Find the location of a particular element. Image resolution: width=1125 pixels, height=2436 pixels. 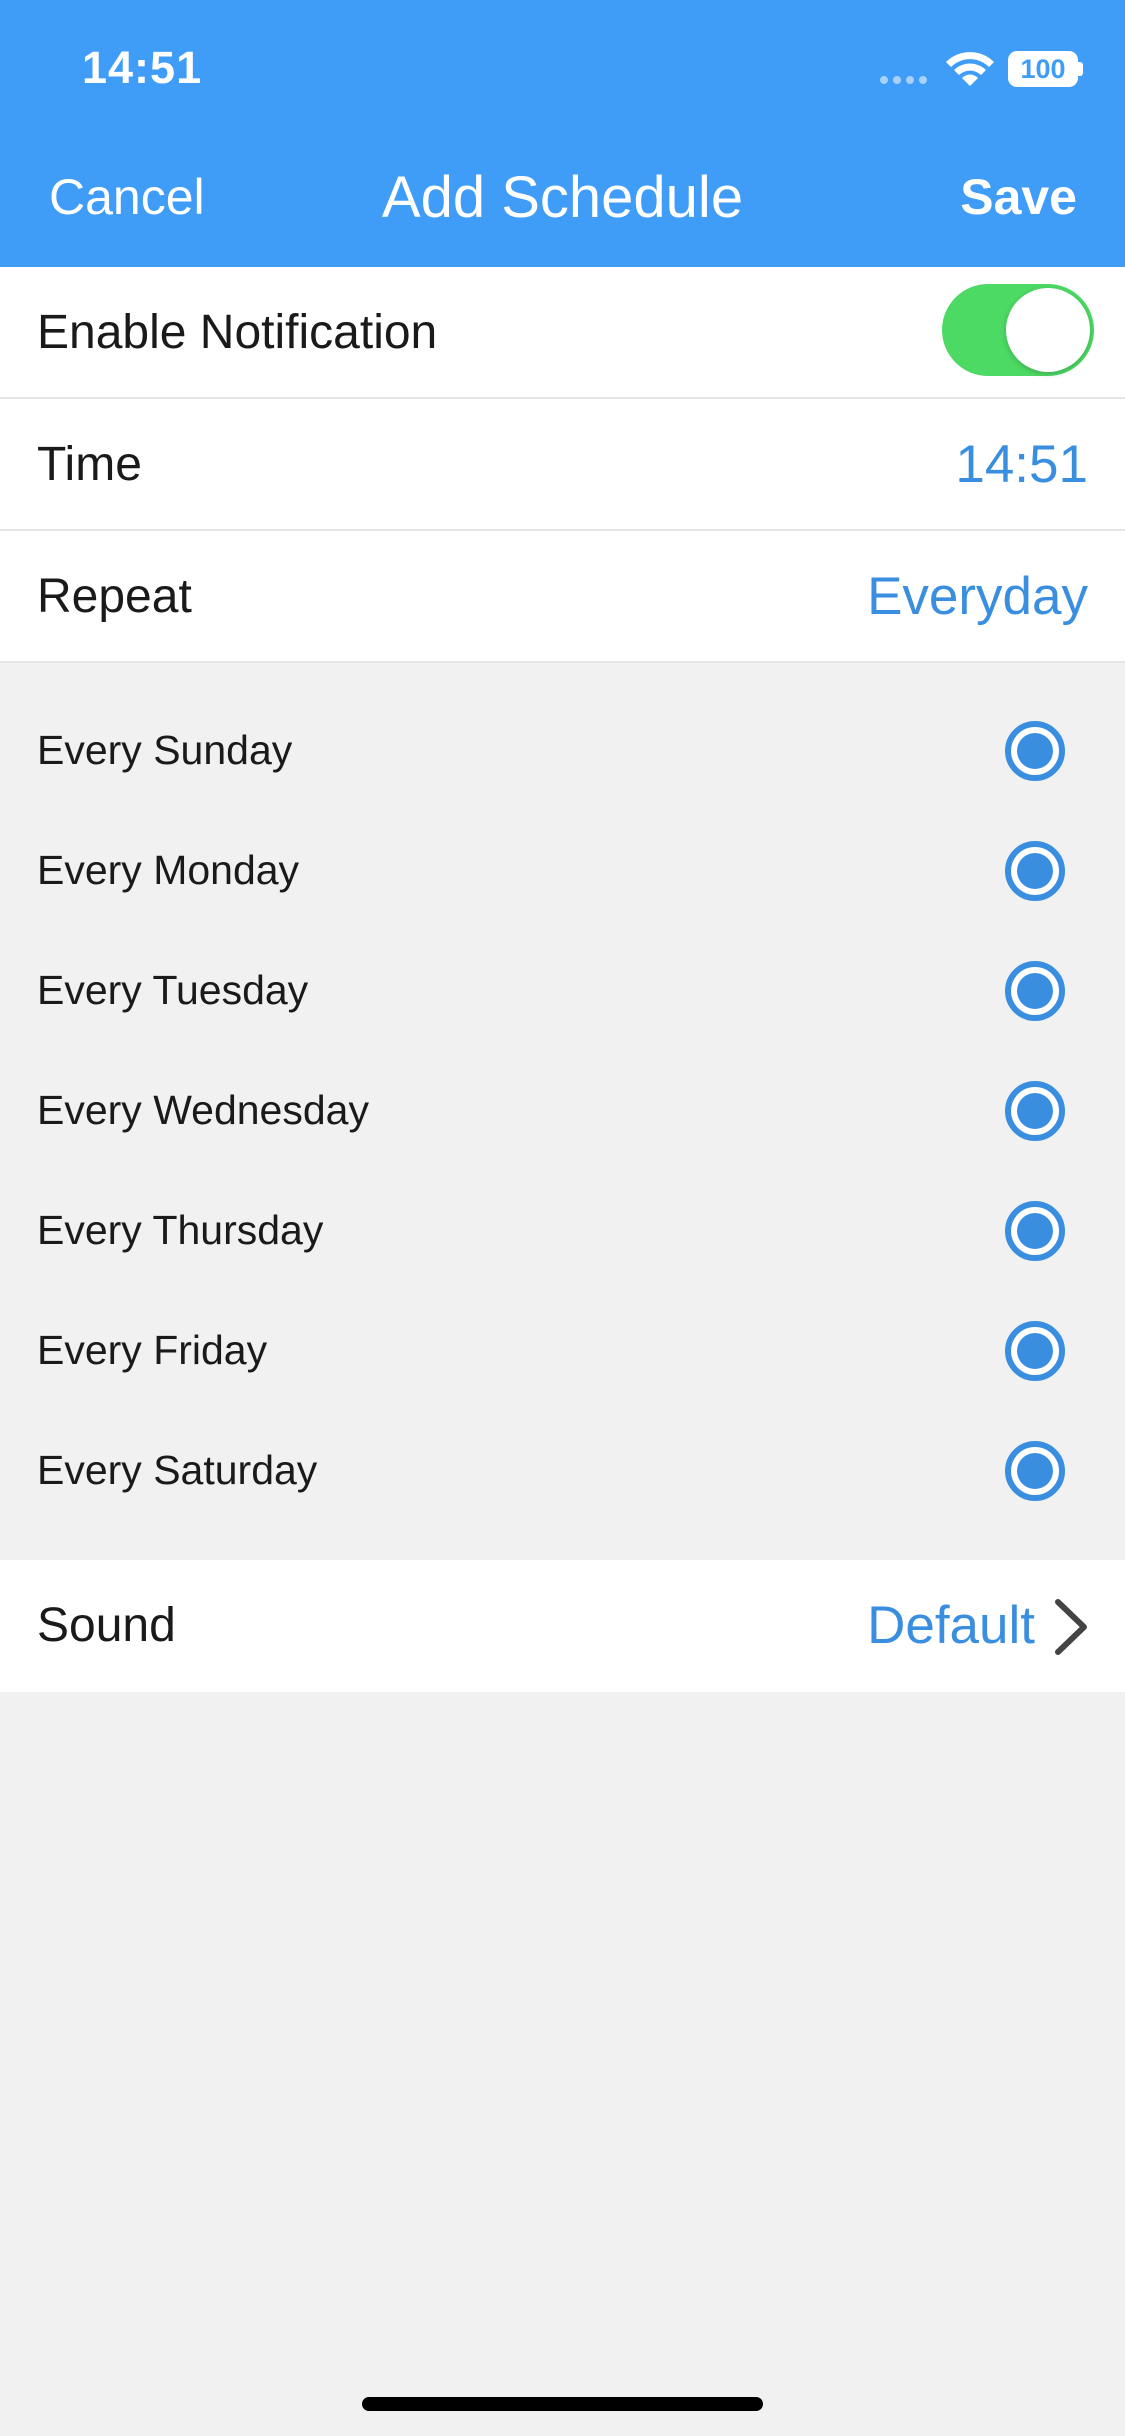

day-row-sunday: Every Sunday is located at coordinates (562, 750).